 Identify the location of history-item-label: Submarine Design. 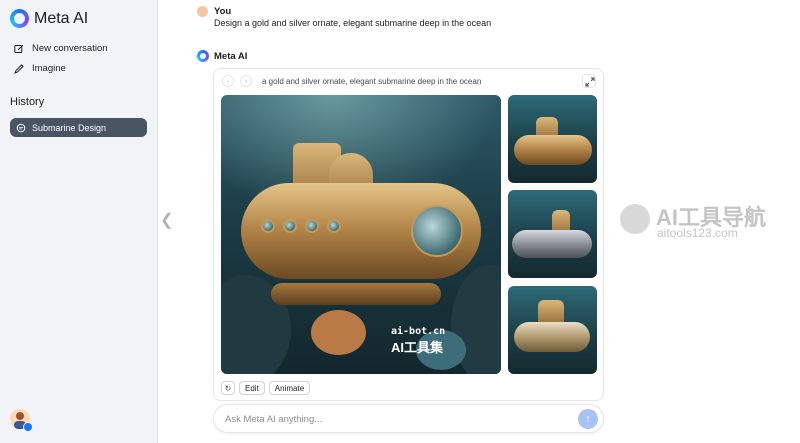
(69, 127).